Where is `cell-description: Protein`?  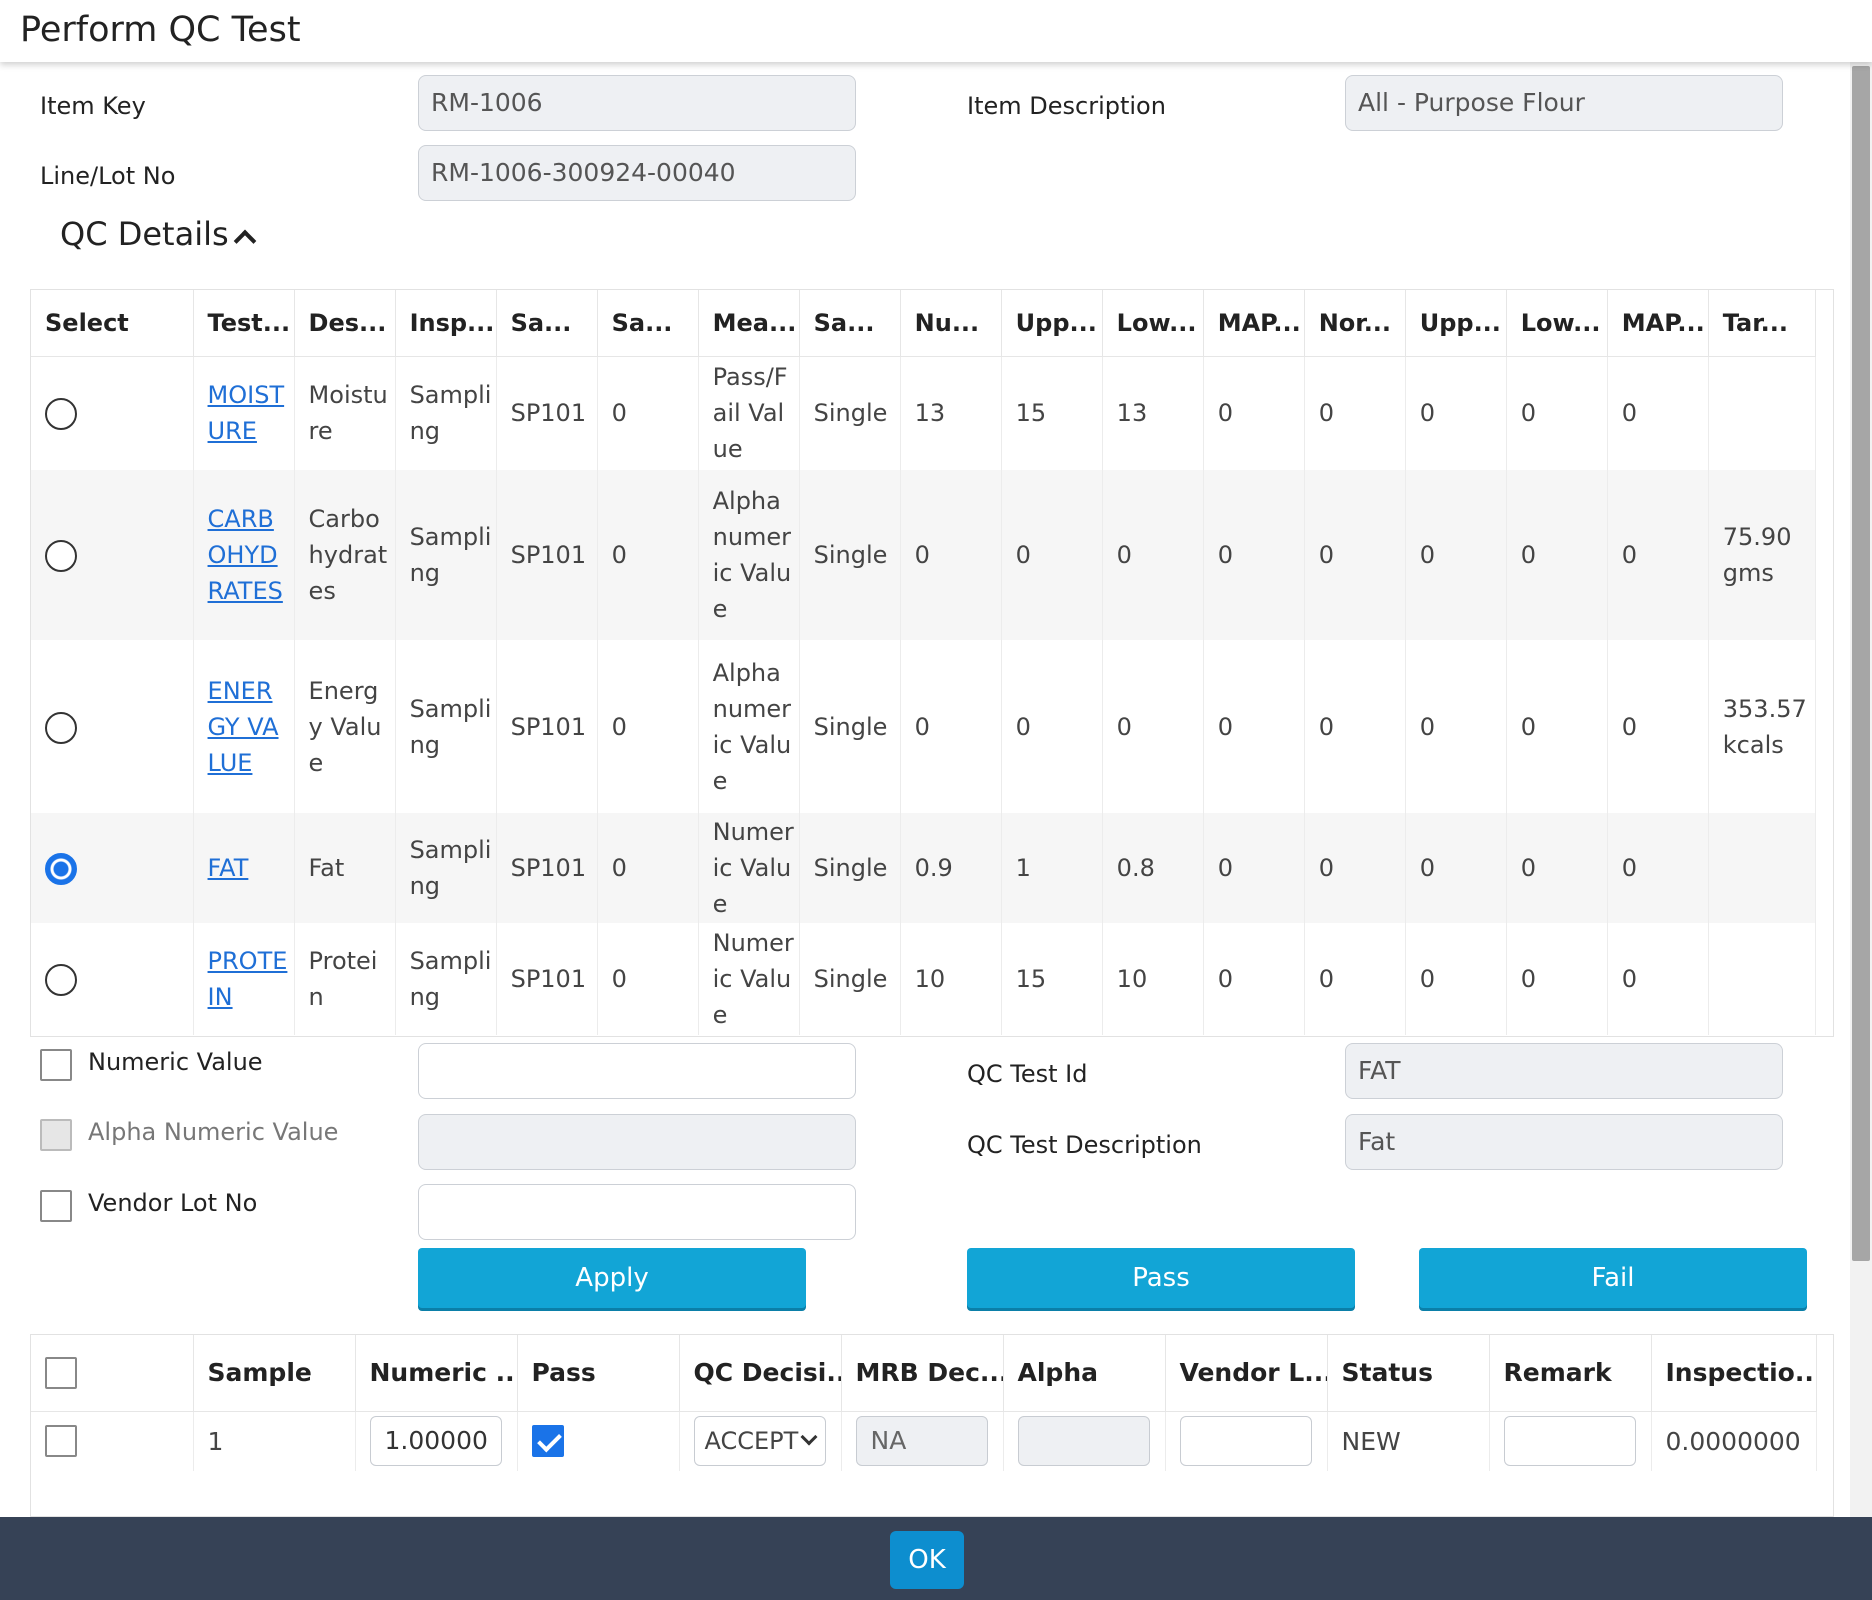 cell-description: Protein is located at coordinates (345, 979).